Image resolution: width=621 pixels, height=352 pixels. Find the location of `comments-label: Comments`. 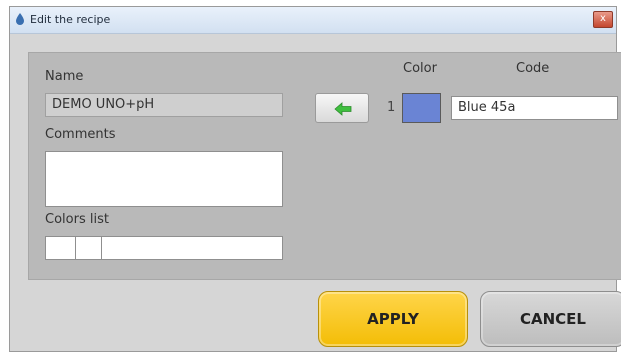

comments-label: Comments is located at coordinates (80, 134).